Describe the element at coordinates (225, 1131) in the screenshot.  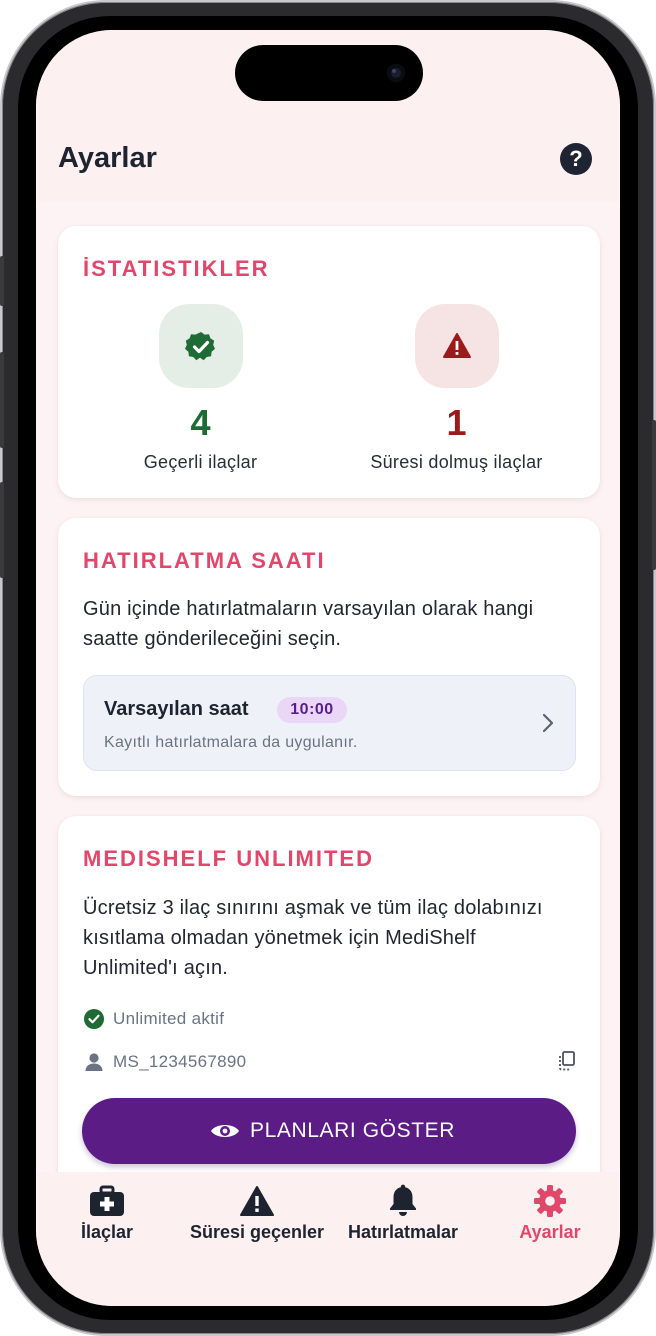
I see `eye-icon` at that location.